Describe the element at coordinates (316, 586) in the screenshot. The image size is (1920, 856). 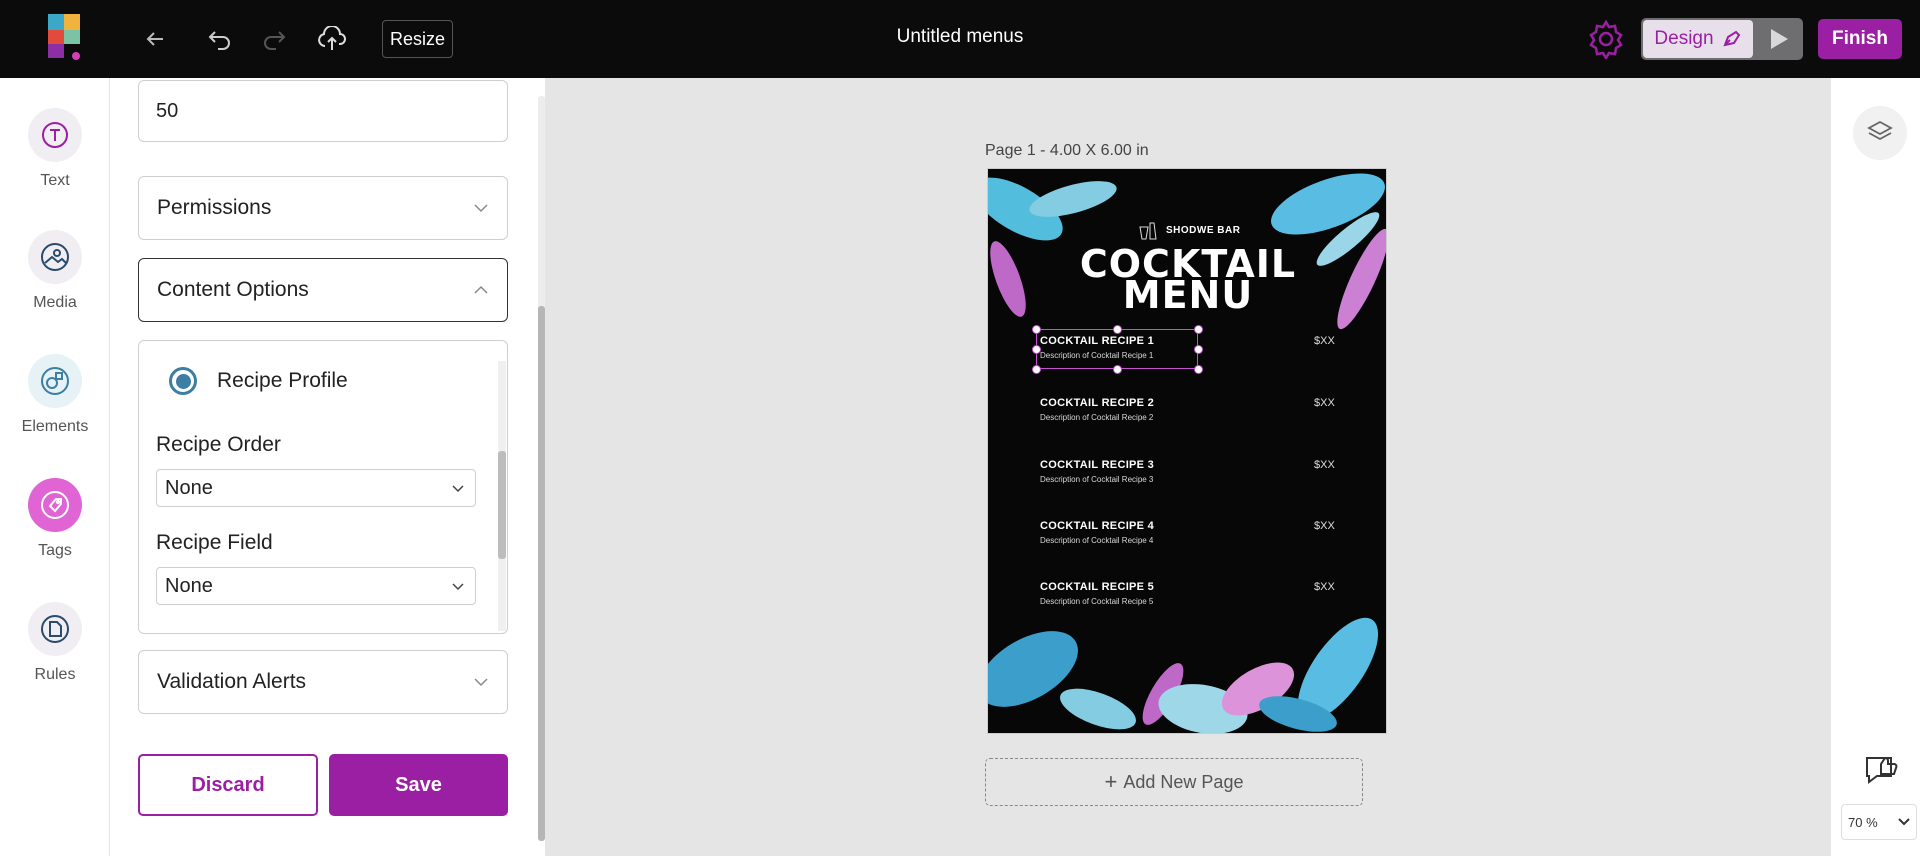
I see `recipe-field-select: None` at that location.